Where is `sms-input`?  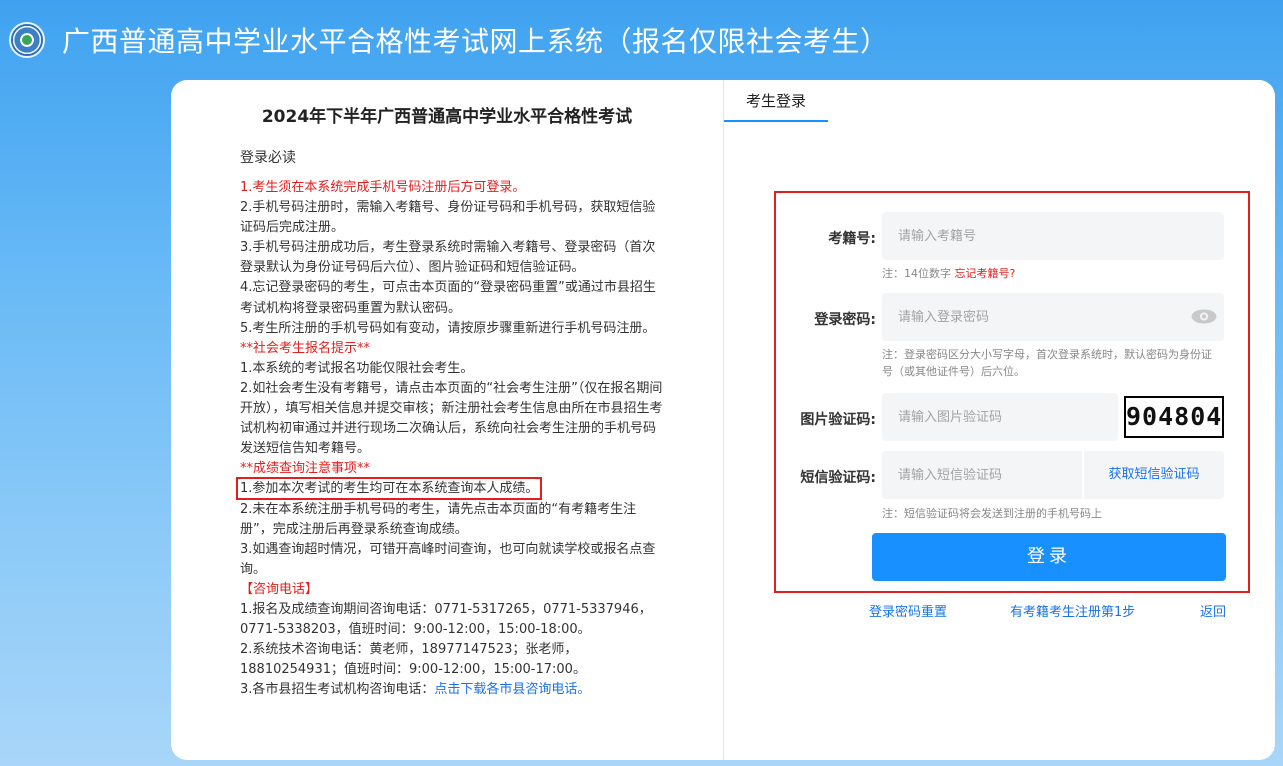
sms-input is located at coordinates (982, 475).